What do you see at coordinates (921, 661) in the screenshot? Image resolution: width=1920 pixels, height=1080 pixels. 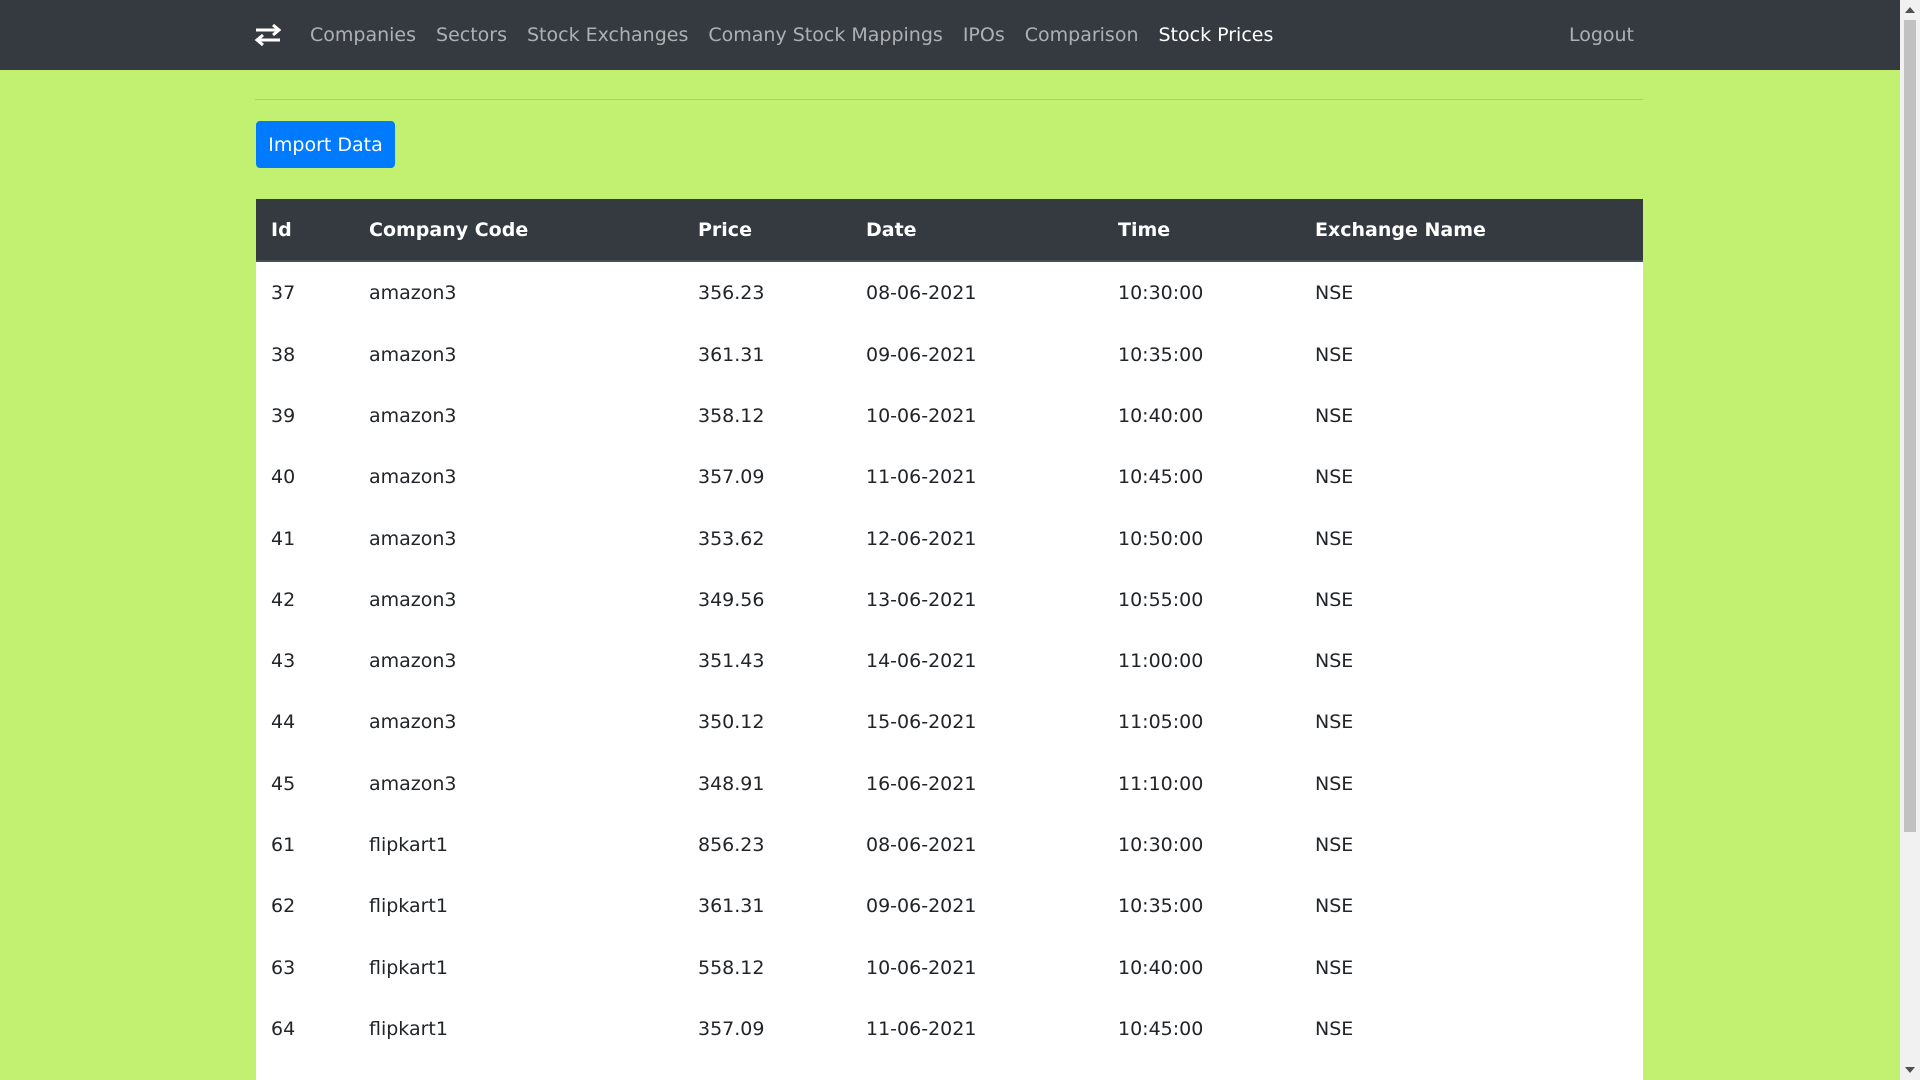 I see `cell-date: 14-06-2021` at bounding box center [921, 661].